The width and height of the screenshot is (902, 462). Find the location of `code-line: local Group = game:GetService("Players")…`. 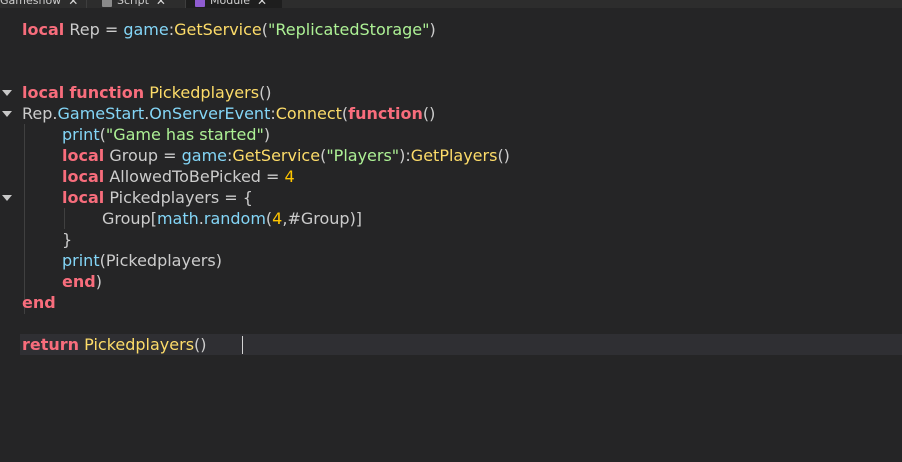

code-line: local Group = game:GetService("Players")… is located at coordinates (286, 155).